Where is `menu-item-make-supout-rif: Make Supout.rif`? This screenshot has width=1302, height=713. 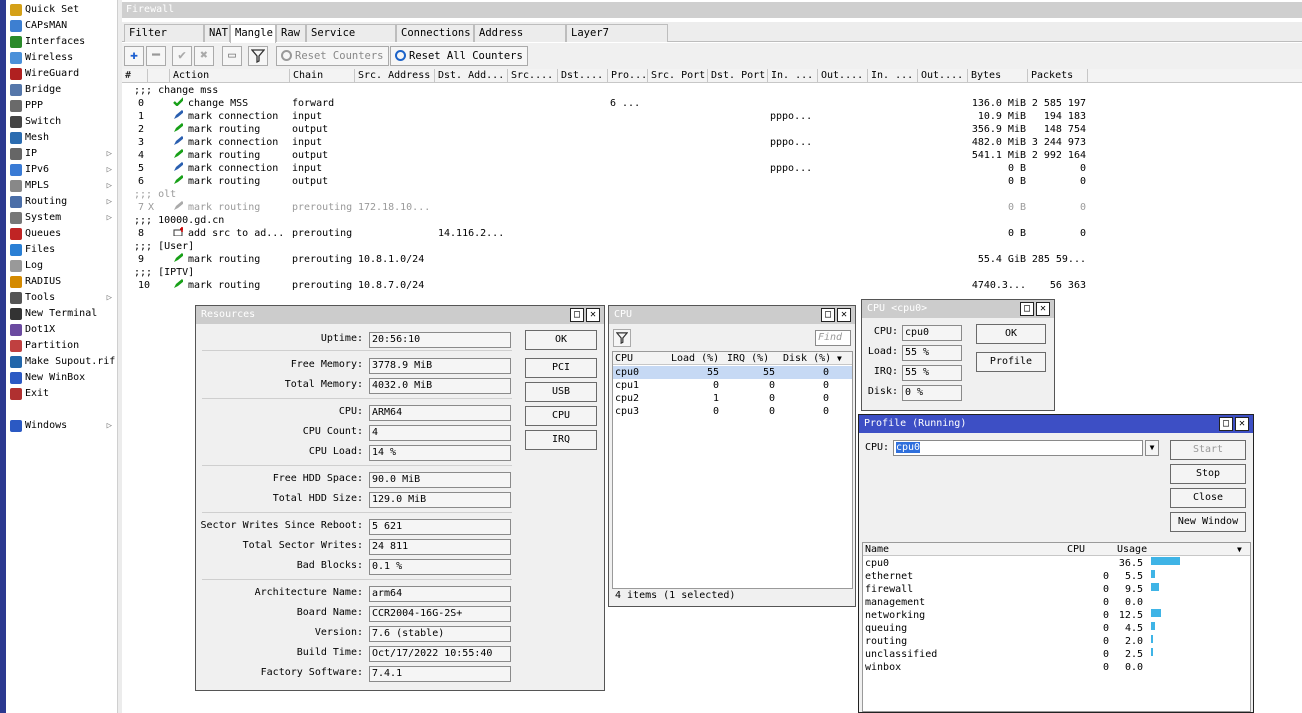
menu-item-make-supout-rif: Make Supout.rif is located at coordinates (62, 362).